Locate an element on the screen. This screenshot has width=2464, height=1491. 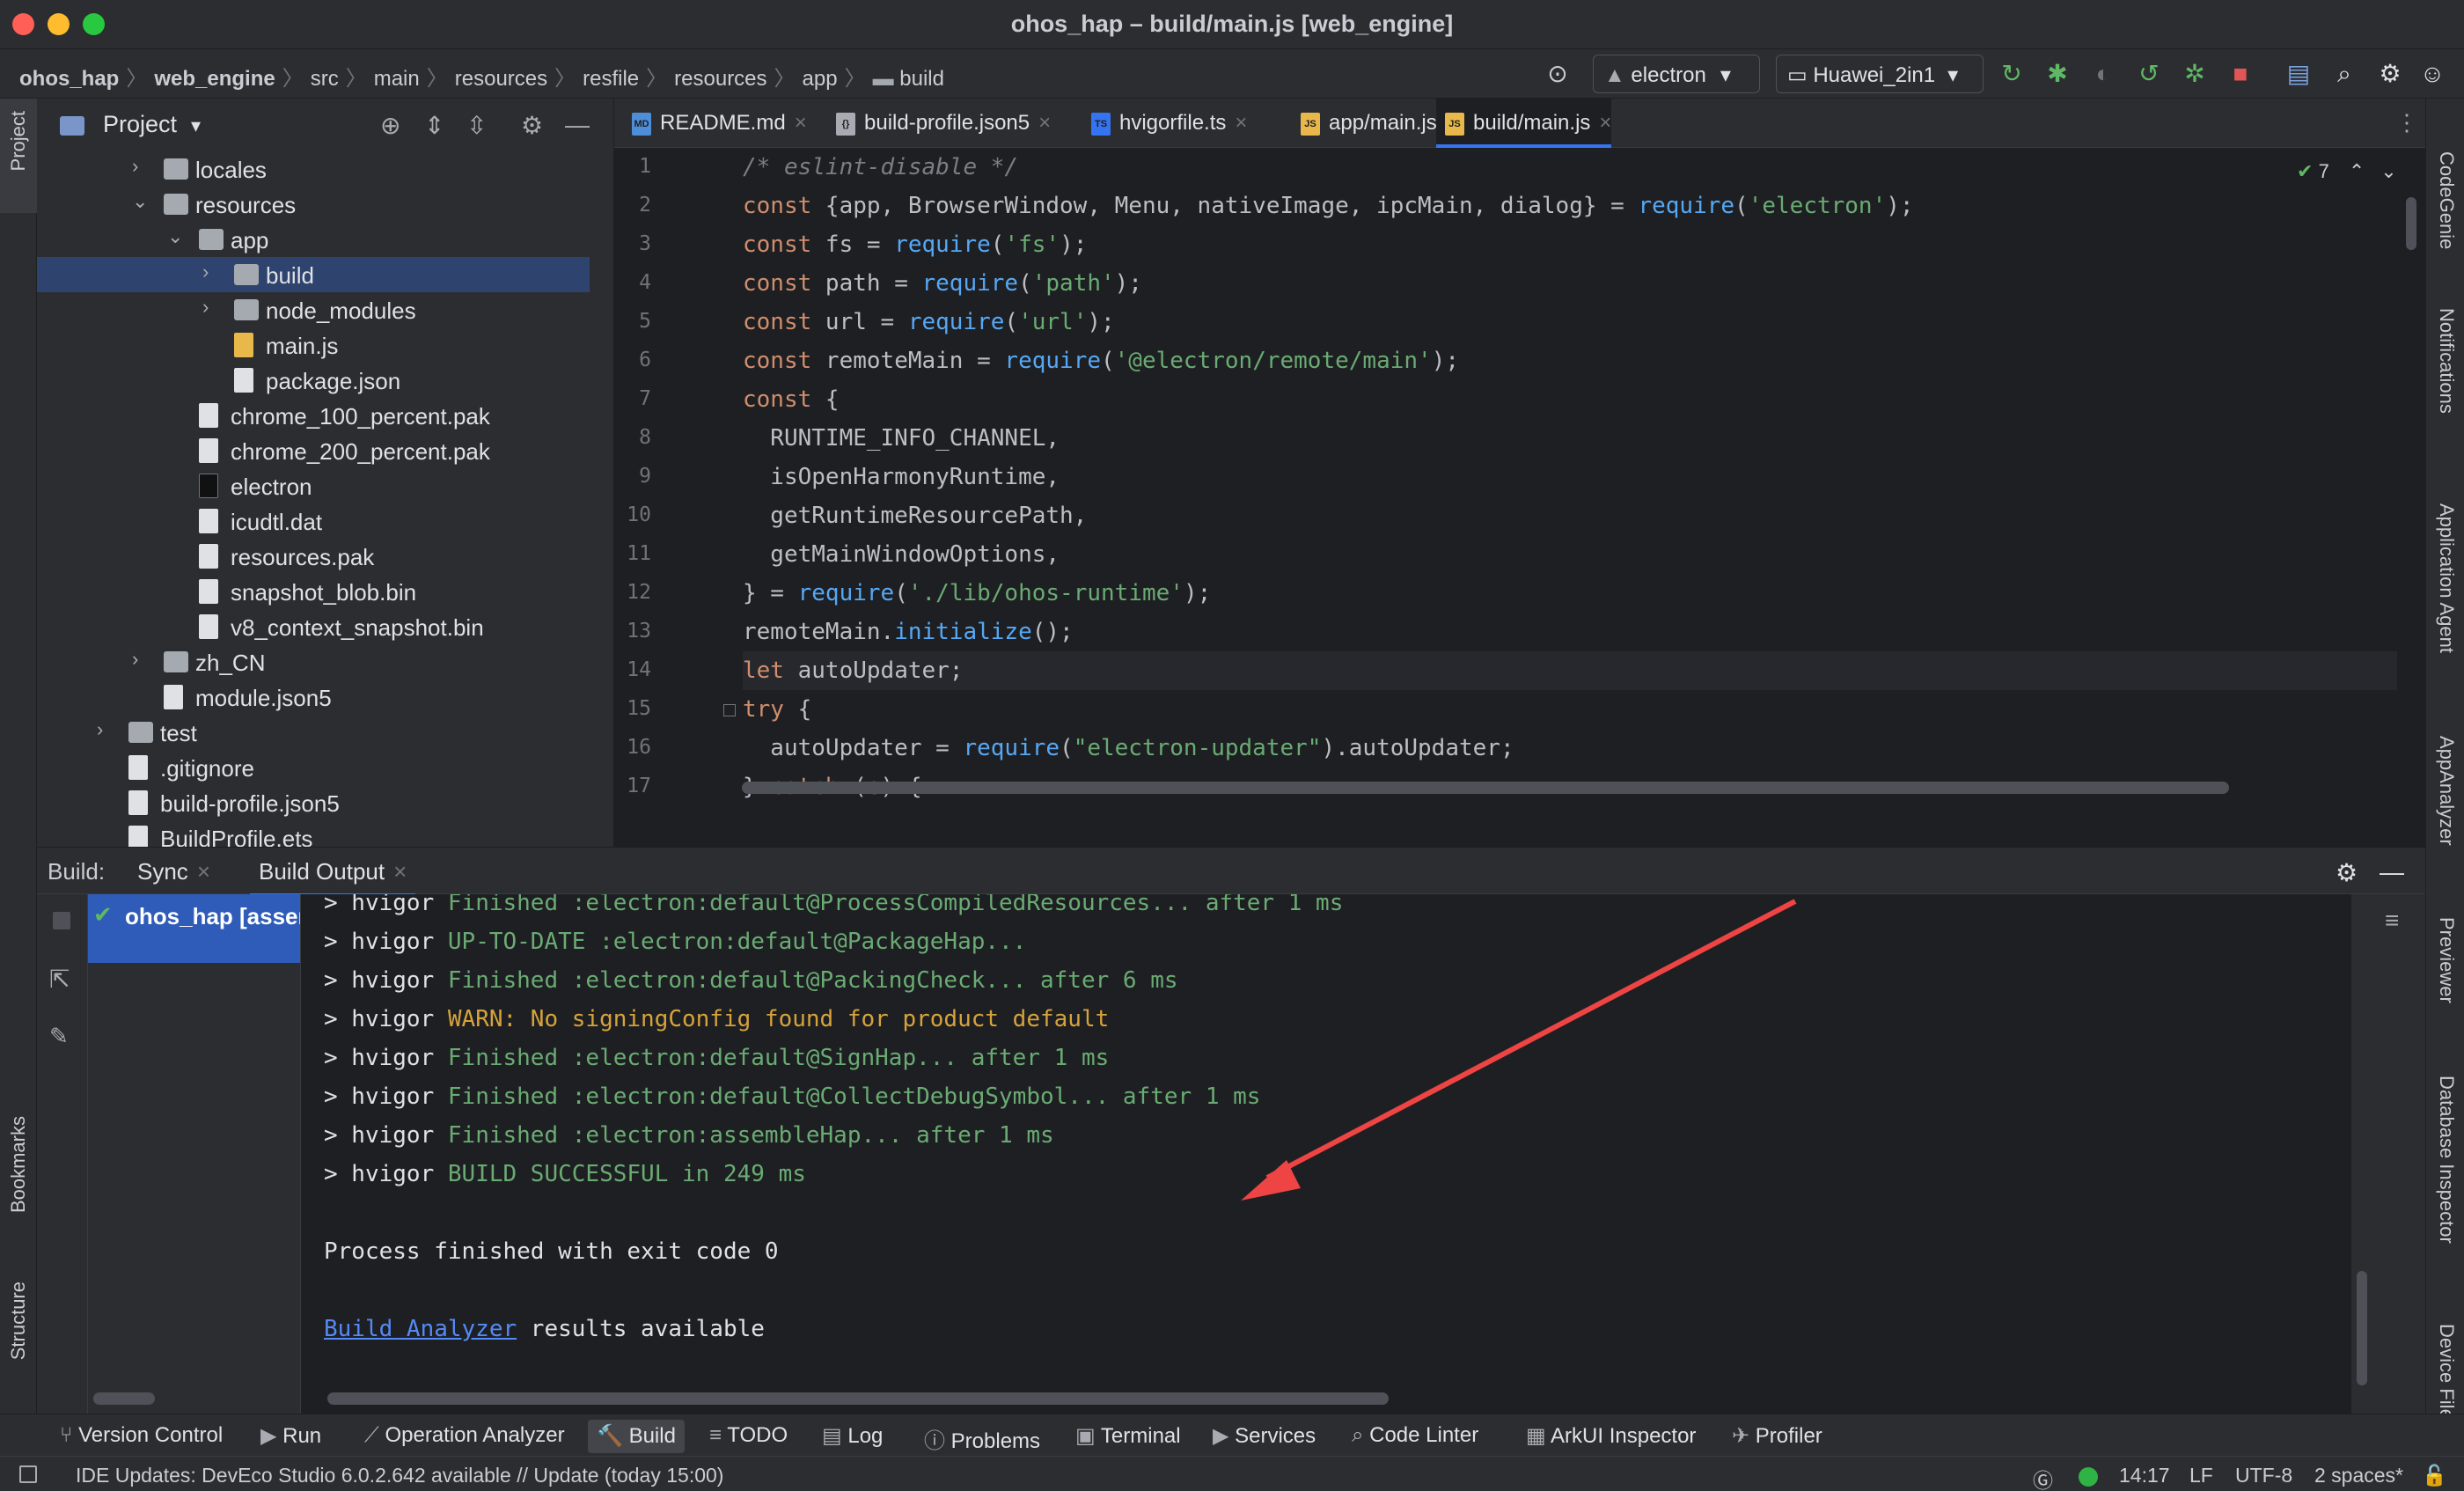
fold-icon is located at coordinates (729, 710).